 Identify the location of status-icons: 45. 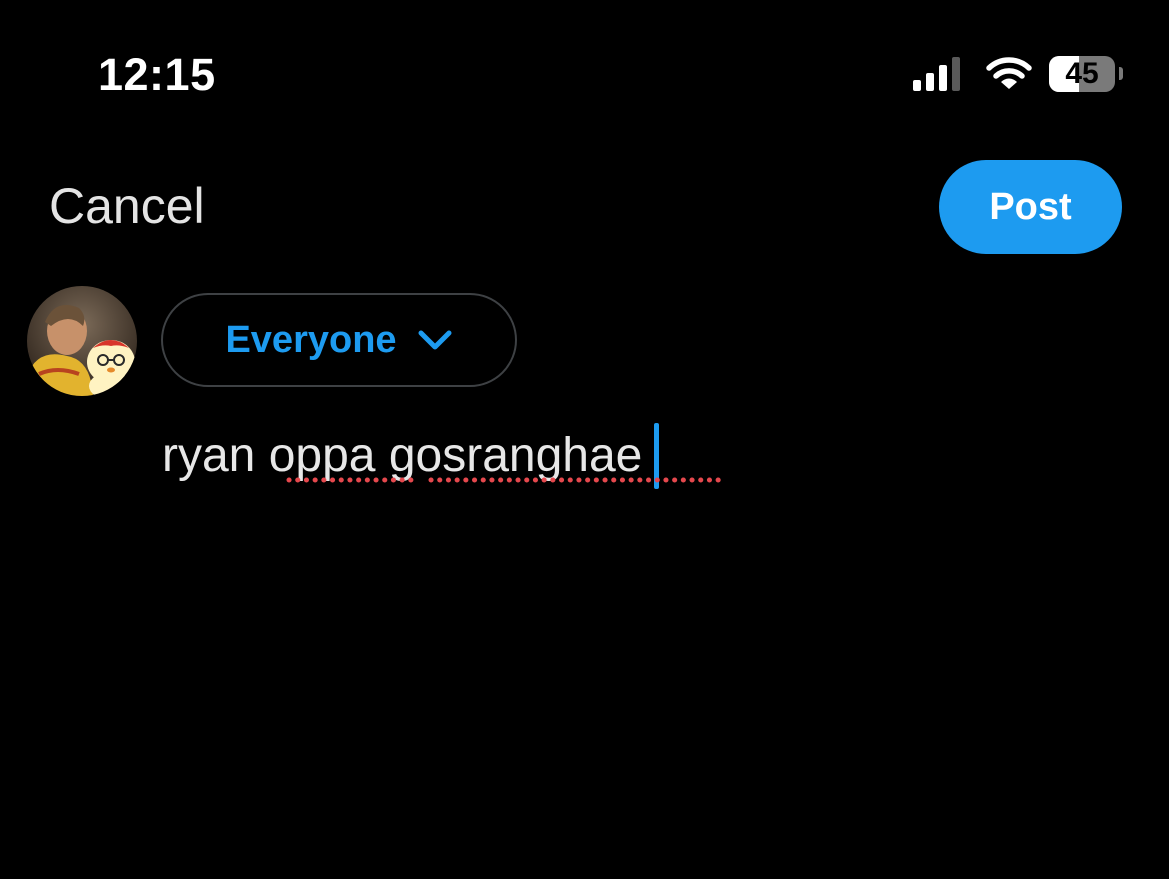
(1018, 74).